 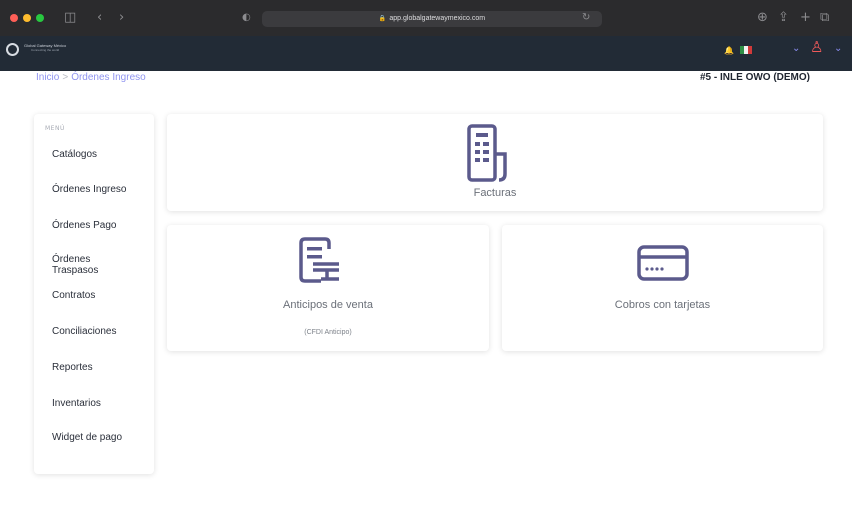 What do you see at coordinates (14, 18) in the screenshot?
I see `close-window-button` at bounding box center [14, 18].